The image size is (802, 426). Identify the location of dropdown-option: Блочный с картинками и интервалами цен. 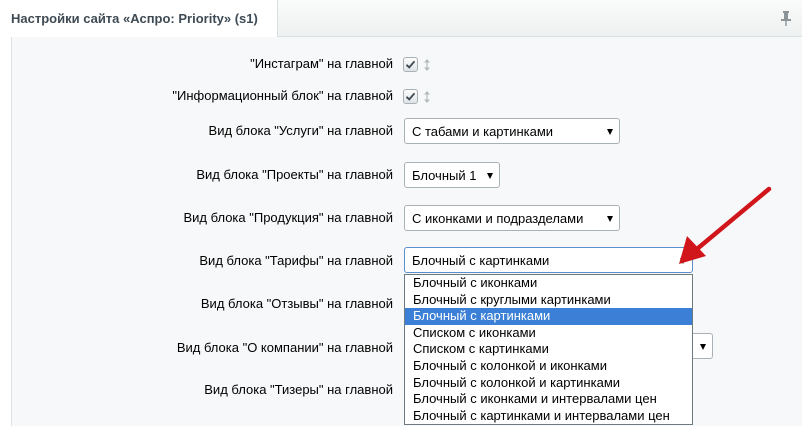
(548, 416).